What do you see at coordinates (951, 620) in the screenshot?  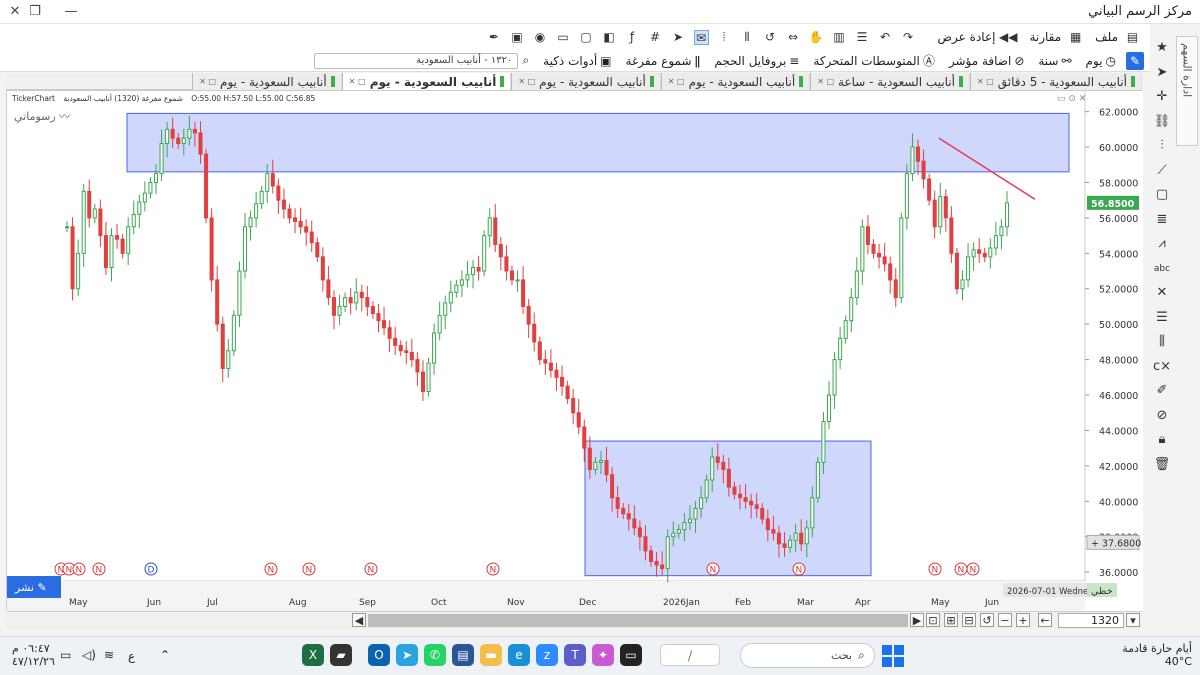 I see `zoom-box-button: ⊞` at bounding box center [951, 620].